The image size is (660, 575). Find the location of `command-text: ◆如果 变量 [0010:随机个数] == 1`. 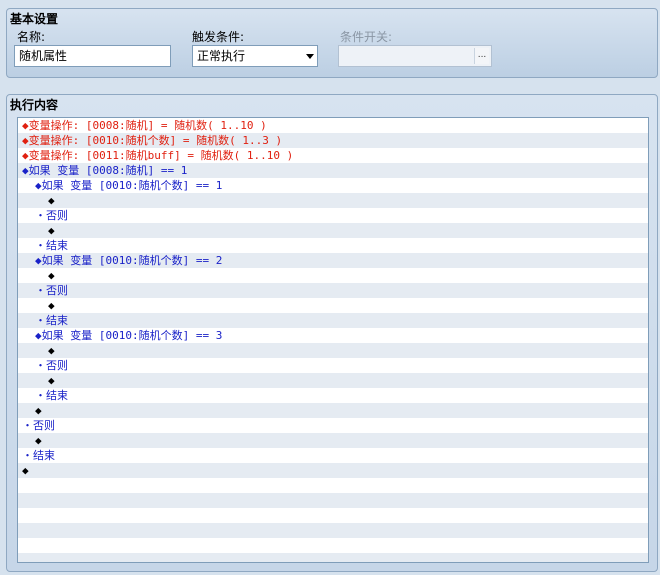

command-text: ◆如果 变量 [0010:随机个数] == 1 is located at coordinates (129, 185).